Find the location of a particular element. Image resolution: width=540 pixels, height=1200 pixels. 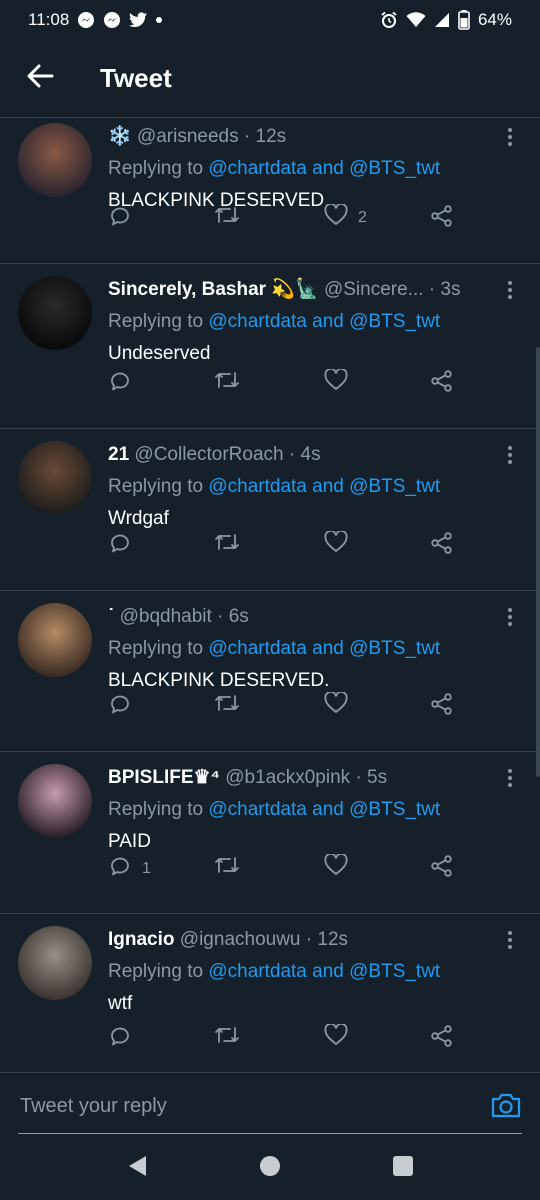

signal-icon is located at coordinates (442, 20).